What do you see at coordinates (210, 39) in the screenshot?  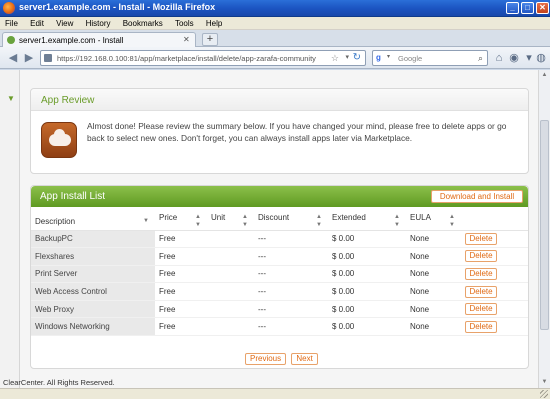 I see `new-tab-button: +` at bounding box center [210, 39].